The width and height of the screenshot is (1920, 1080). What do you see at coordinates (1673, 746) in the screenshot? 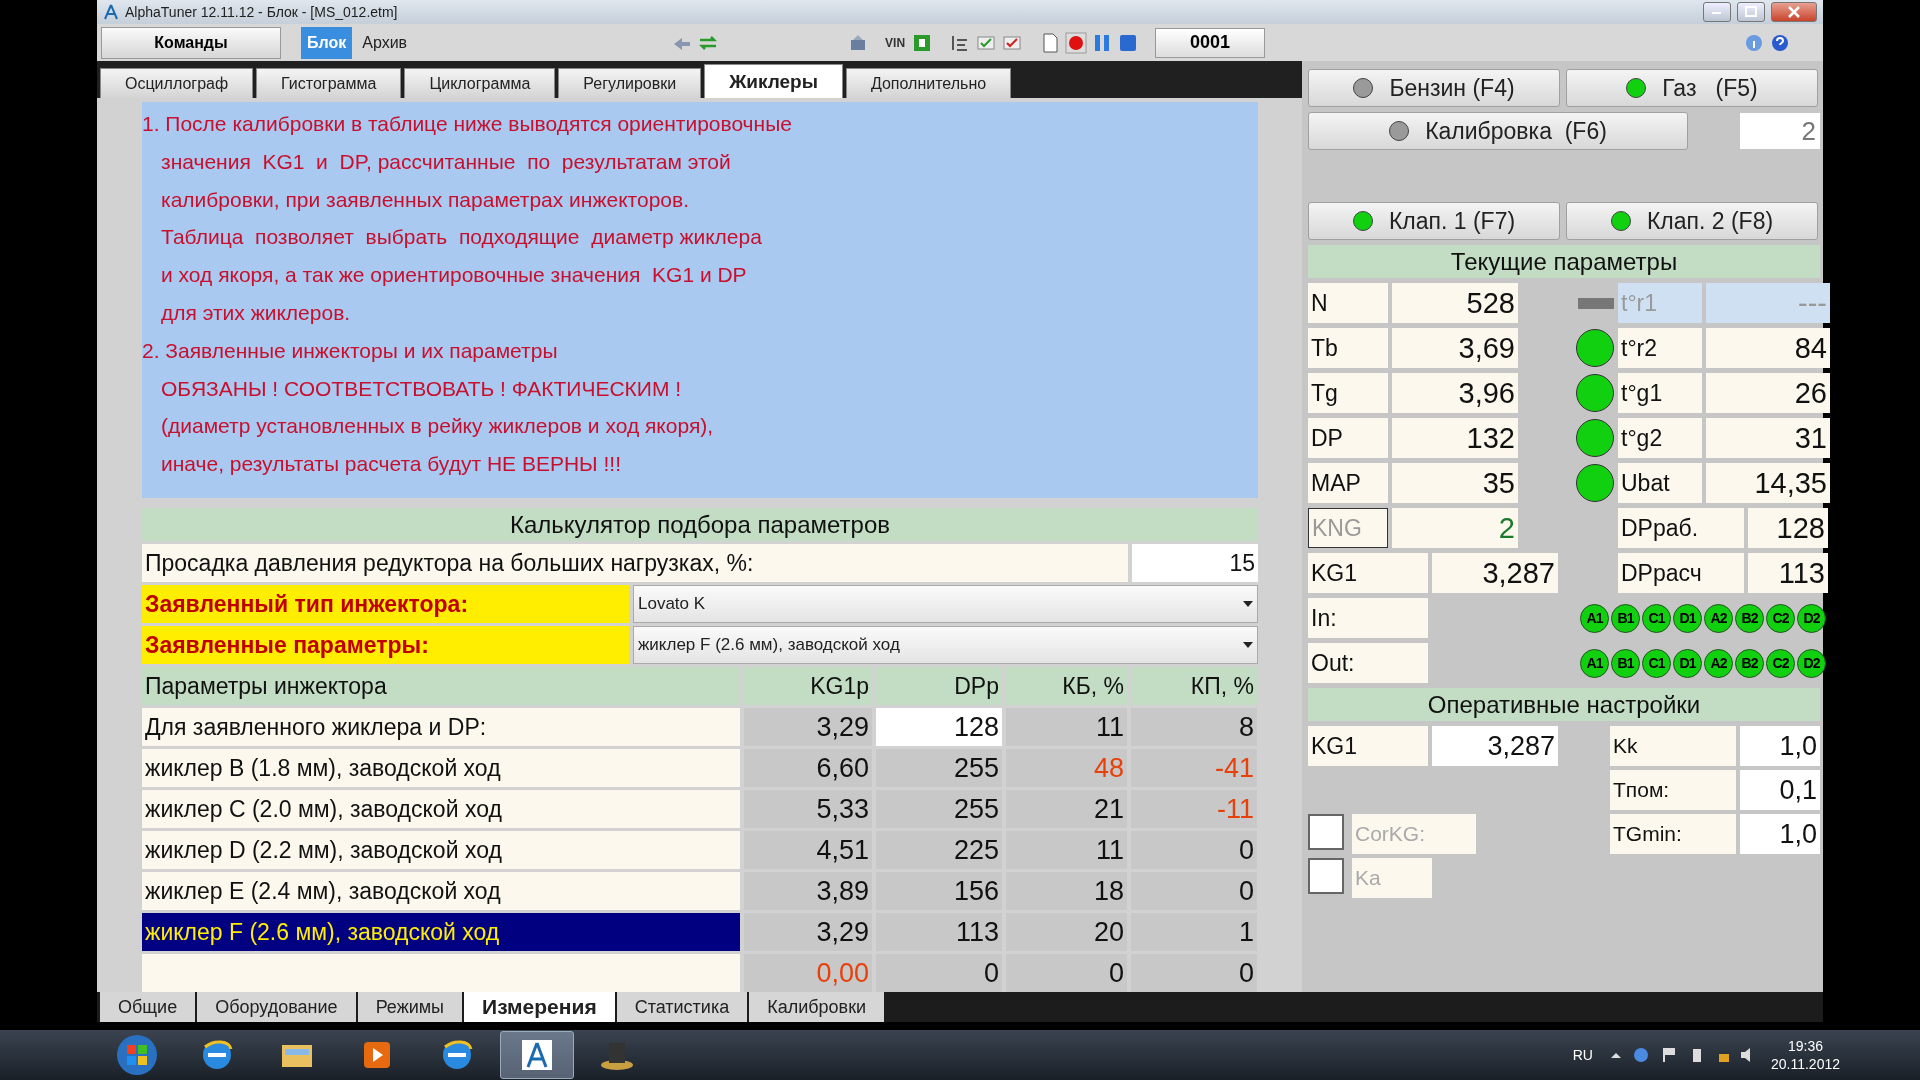
I see `setting-label: Kk` at bounding box center [1673, 746].